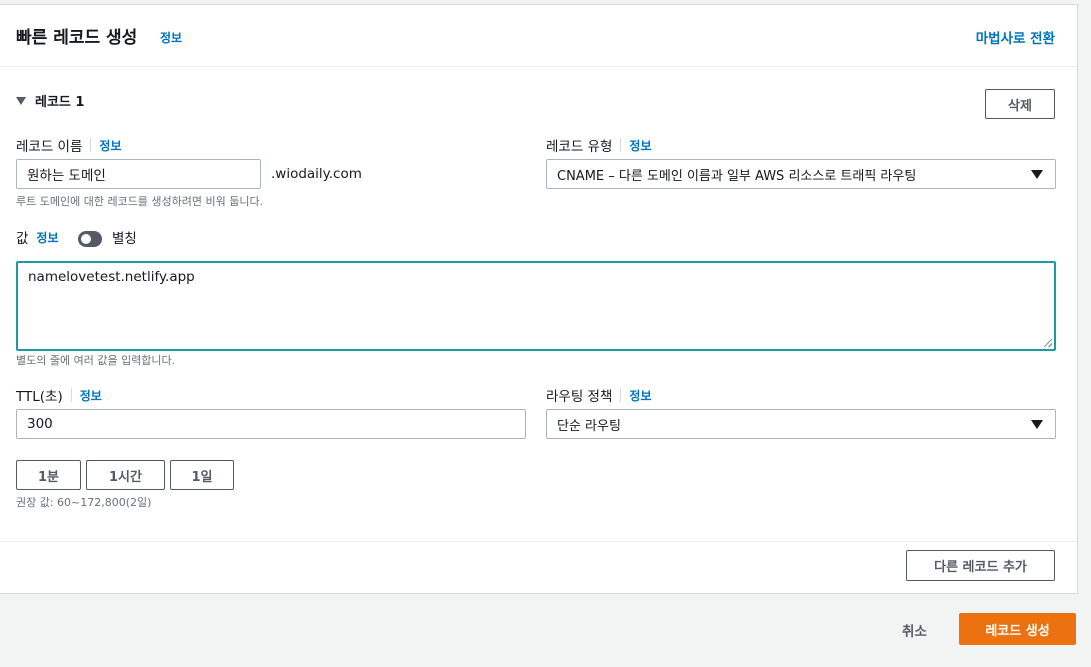  I want to click on record-type-selected: CNAME – 다른 도메인 이름과 일부 AWS 리소스로 트래픽 라우팅, so click(737, 176).